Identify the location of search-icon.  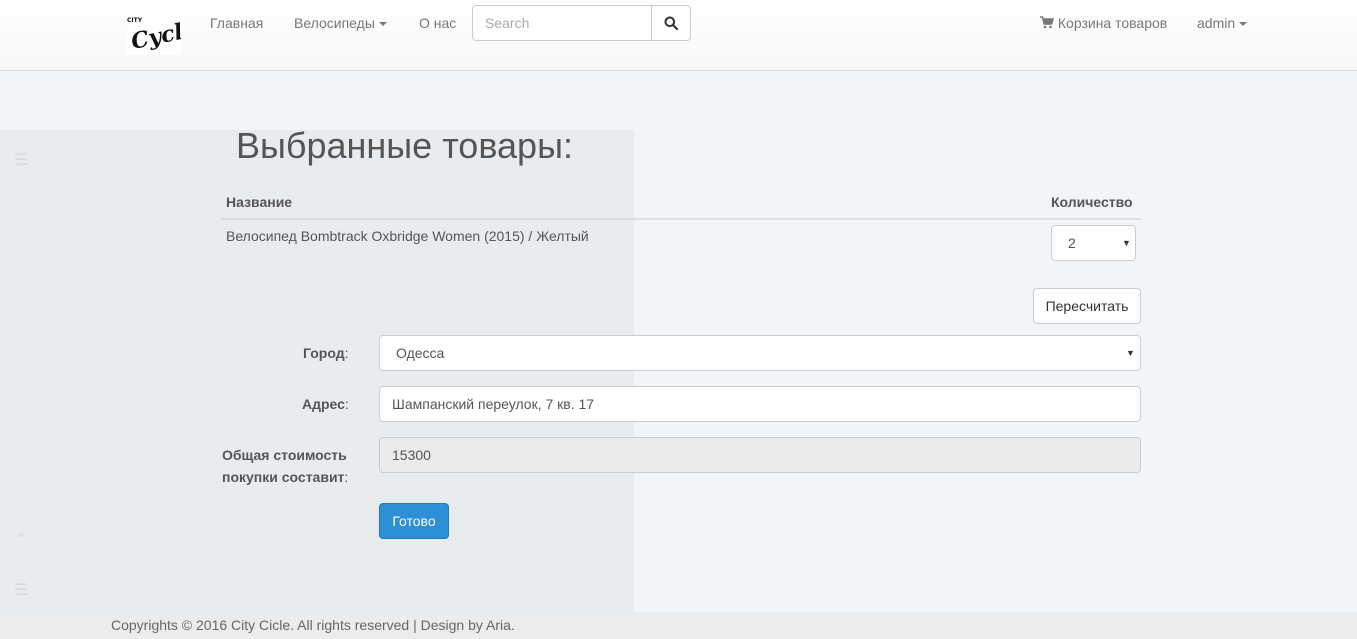
(671, 23).